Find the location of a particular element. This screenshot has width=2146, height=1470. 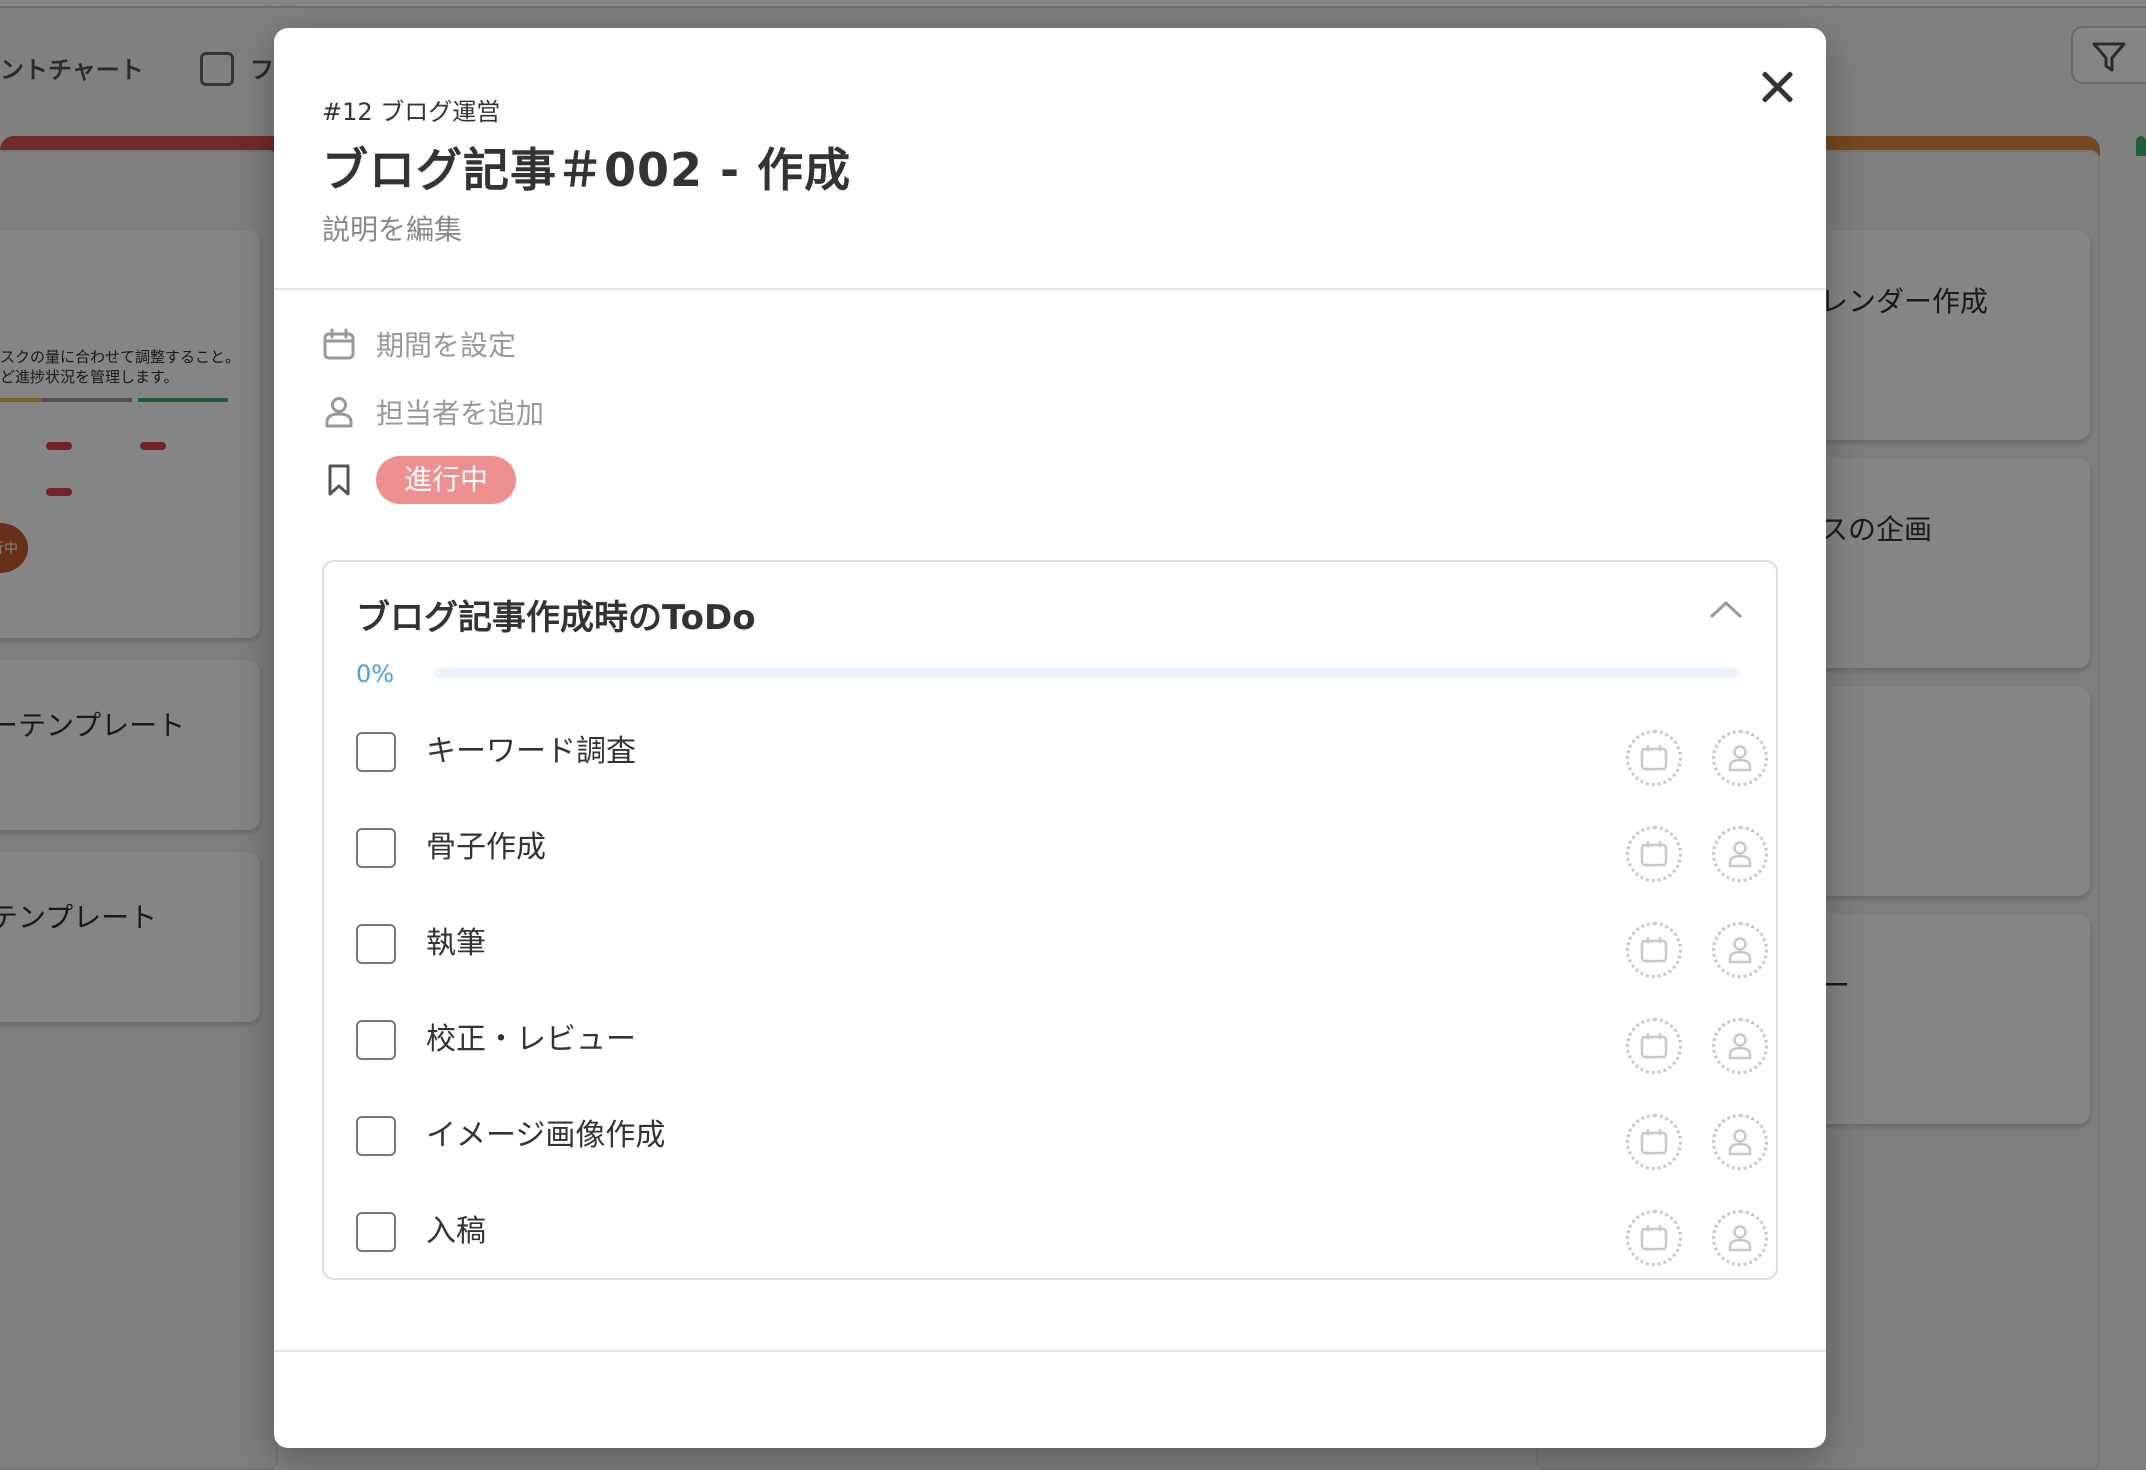

add-assignee-label: 担当者を追加 is located at coordinates (460, 412).